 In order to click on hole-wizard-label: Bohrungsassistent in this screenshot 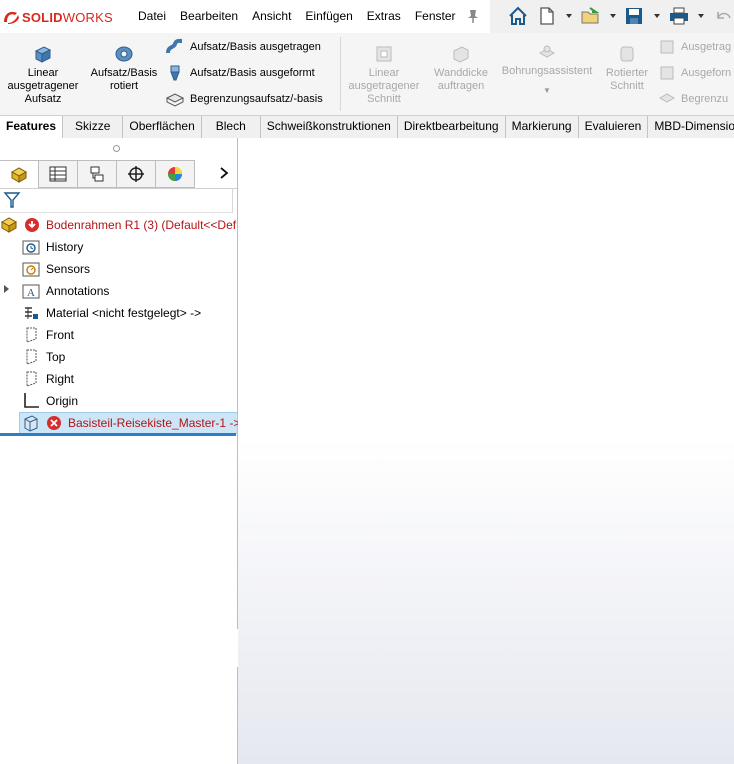, I will do `click(547, 71)`.